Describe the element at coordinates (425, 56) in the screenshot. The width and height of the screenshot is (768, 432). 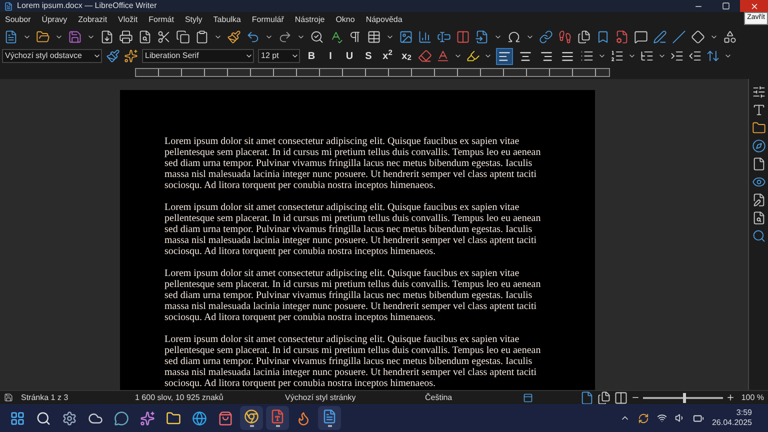
I see `clear-formatting-icon` at that location.